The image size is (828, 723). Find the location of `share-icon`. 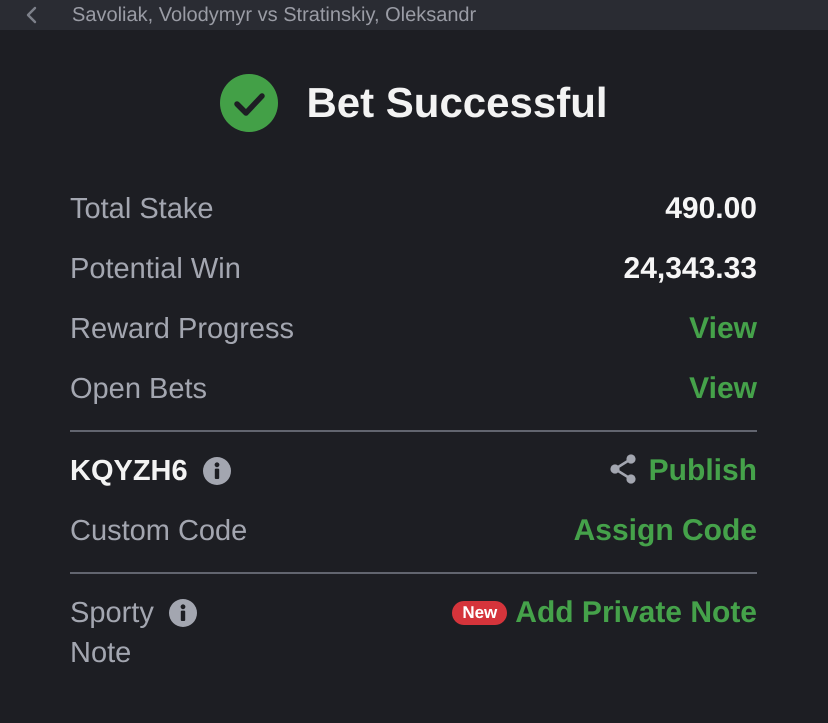

share-icon is located at coordinates (622, 469).